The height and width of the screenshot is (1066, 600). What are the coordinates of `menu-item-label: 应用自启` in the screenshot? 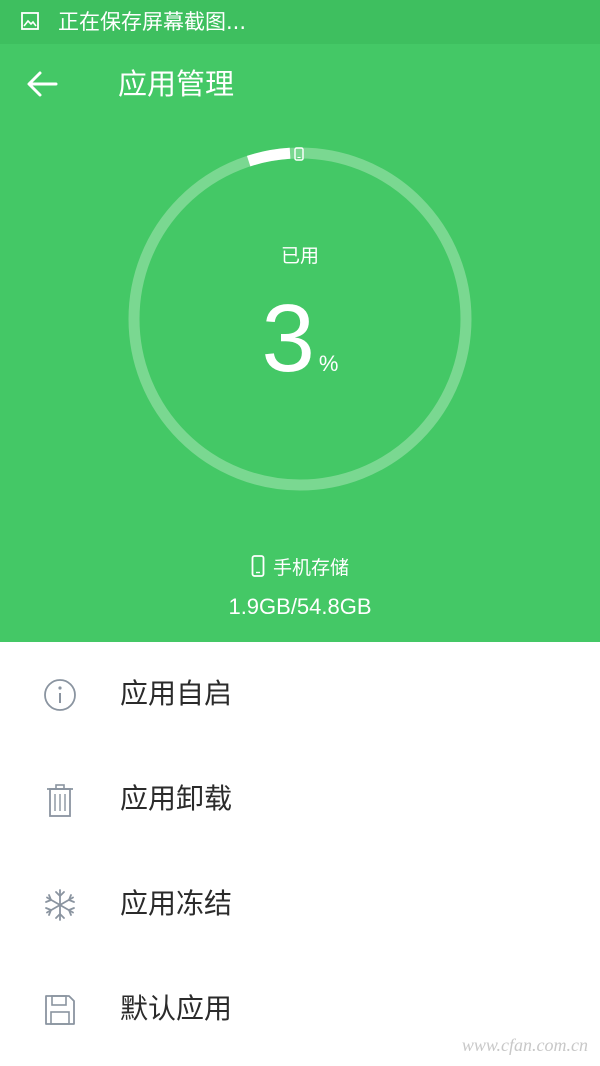 It's located at (176, 693).